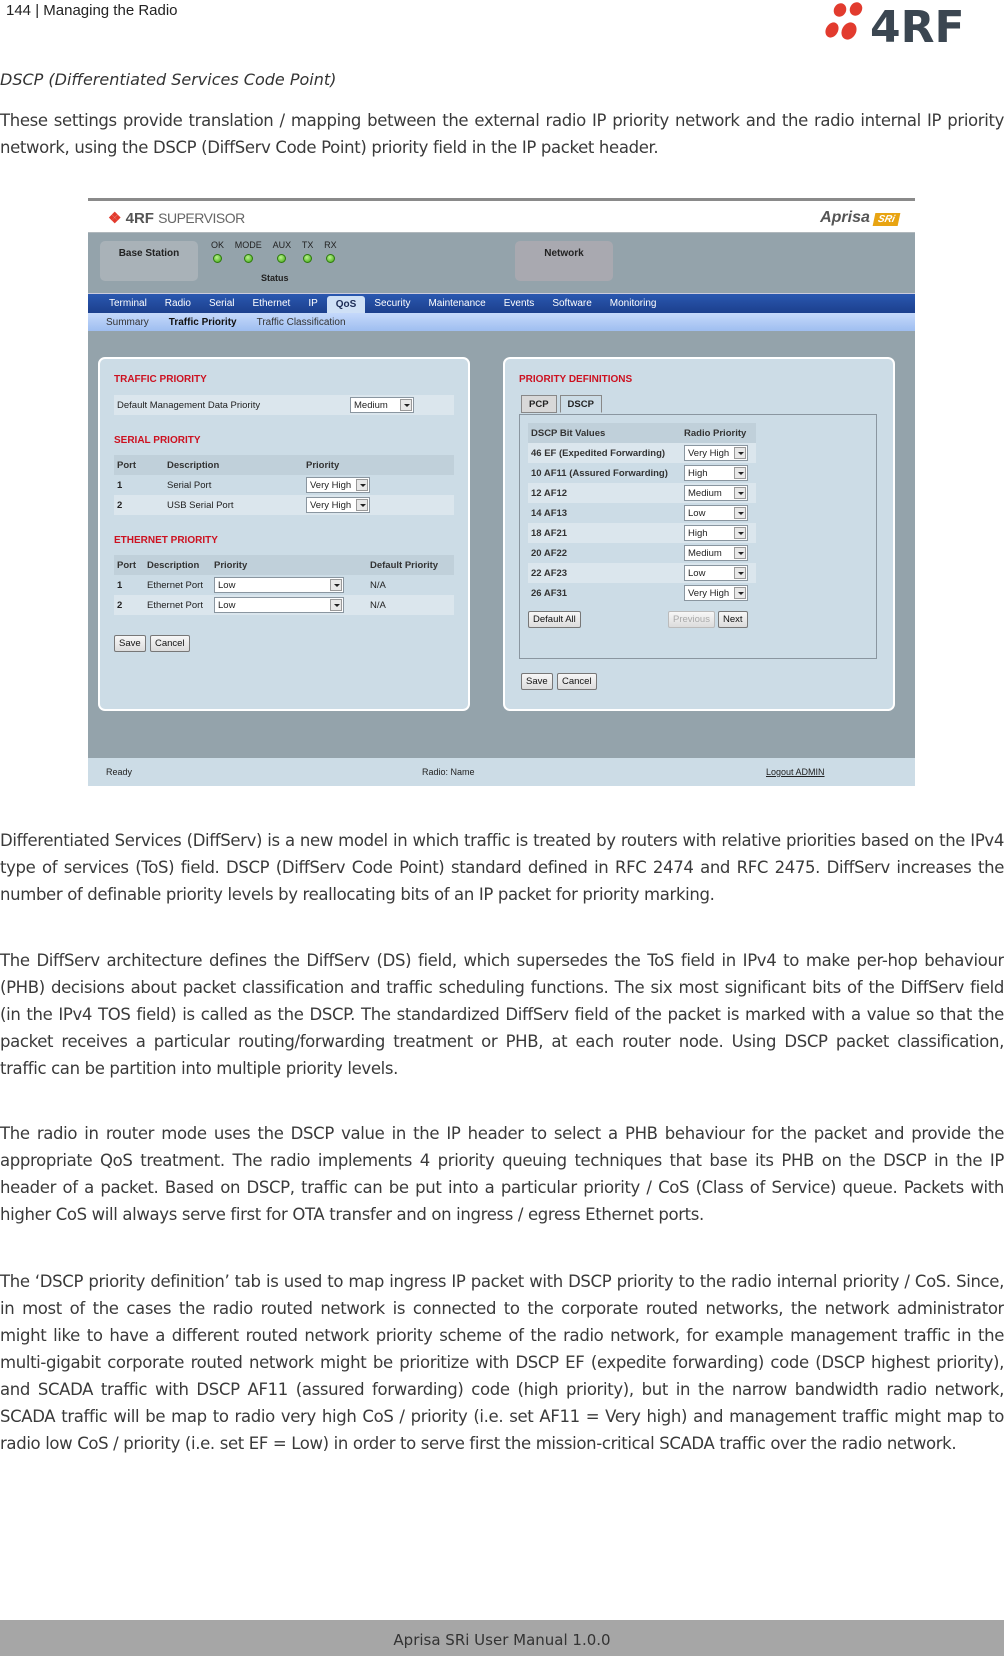 Image resolution: width=1004 pixels, height=1656 pixels. I want to click on page-header: 144 | Managing the Radio, so click(92, 10).